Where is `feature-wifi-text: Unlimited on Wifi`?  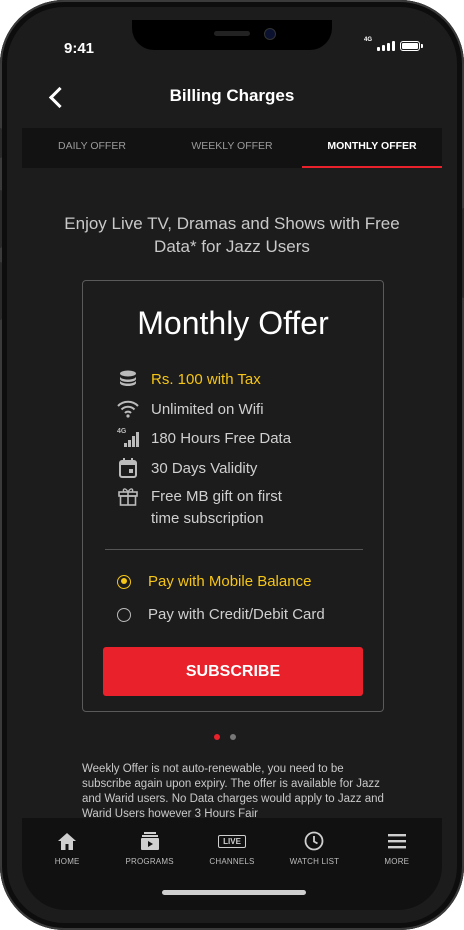 feature-wifi-text: Unlimited on Wifi is located at coordinates (207, 409).